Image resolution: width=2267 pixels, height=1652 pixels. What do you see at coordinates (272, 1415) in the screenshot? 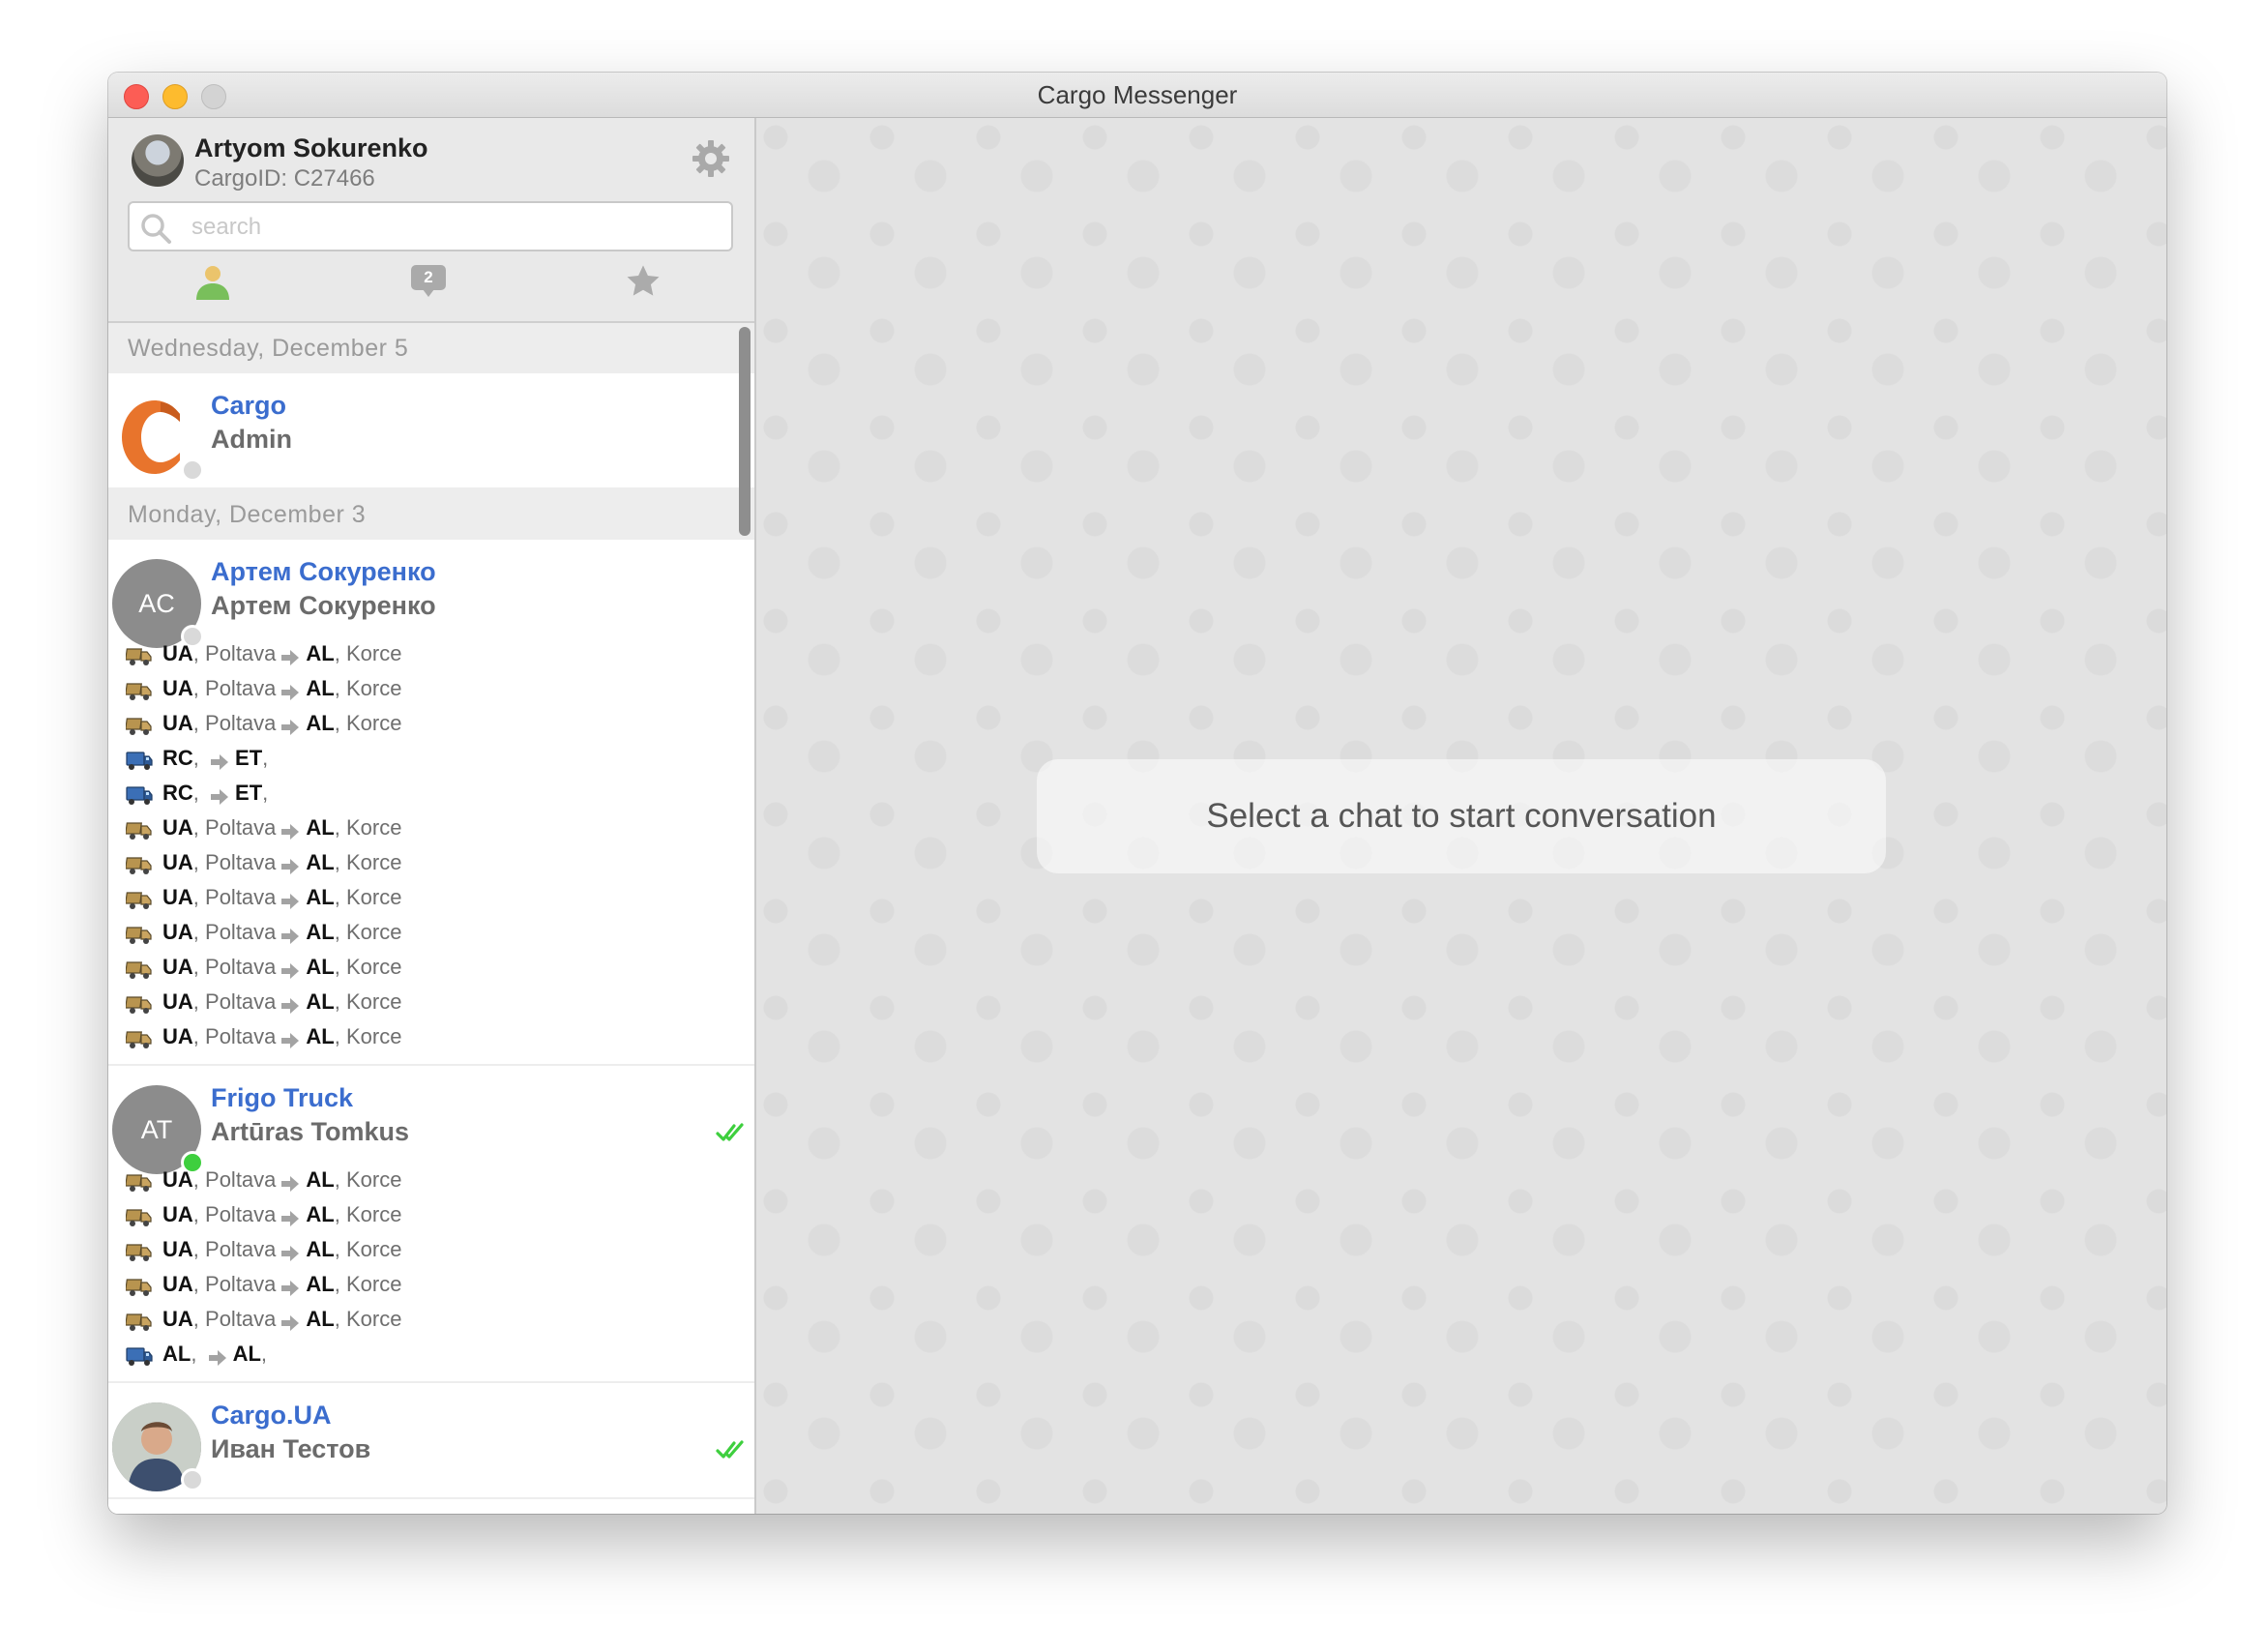
I see `chat-name: Cargo.UA` at bounding box center [272, 1415].